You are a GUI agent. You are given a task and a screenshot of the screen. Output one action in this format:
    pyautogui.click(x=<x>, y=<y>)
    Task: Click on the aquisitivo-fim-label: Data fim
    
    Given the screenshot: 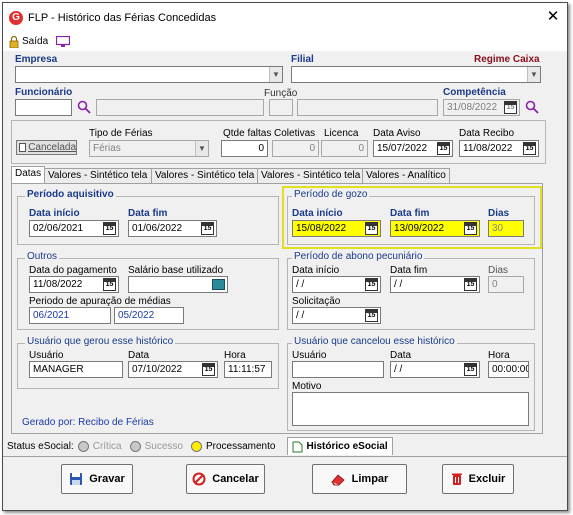 What is the action you would take?
    pyautogui.click(x=148, y=213)
    